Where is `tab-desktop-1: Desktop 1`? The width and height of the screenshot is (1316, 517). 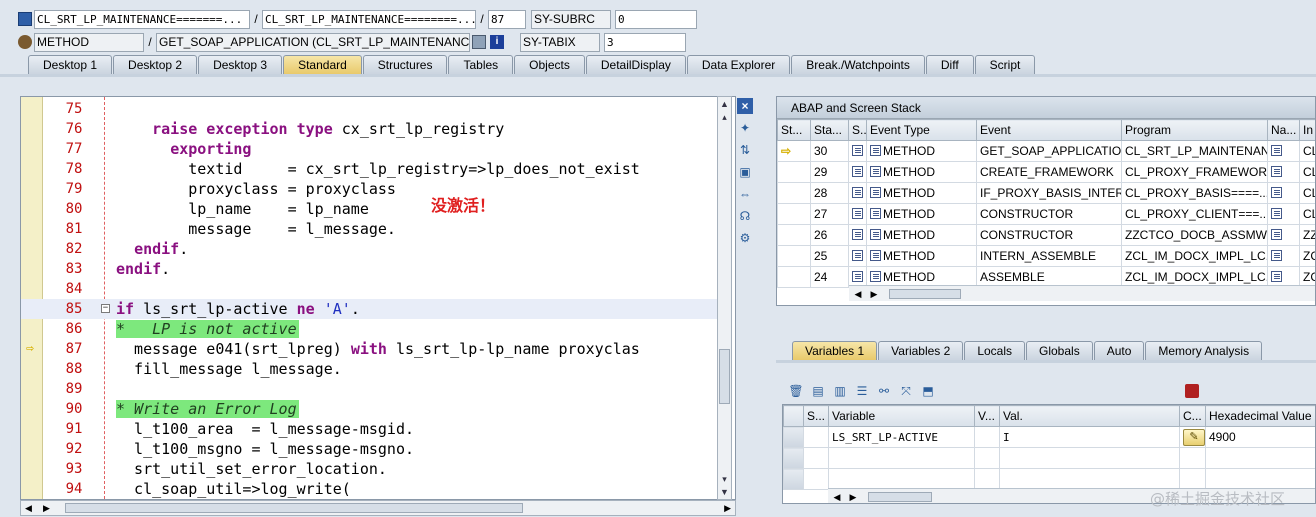 tab-desktop-1: Desktop 1 is located at coordinates (70, 65).